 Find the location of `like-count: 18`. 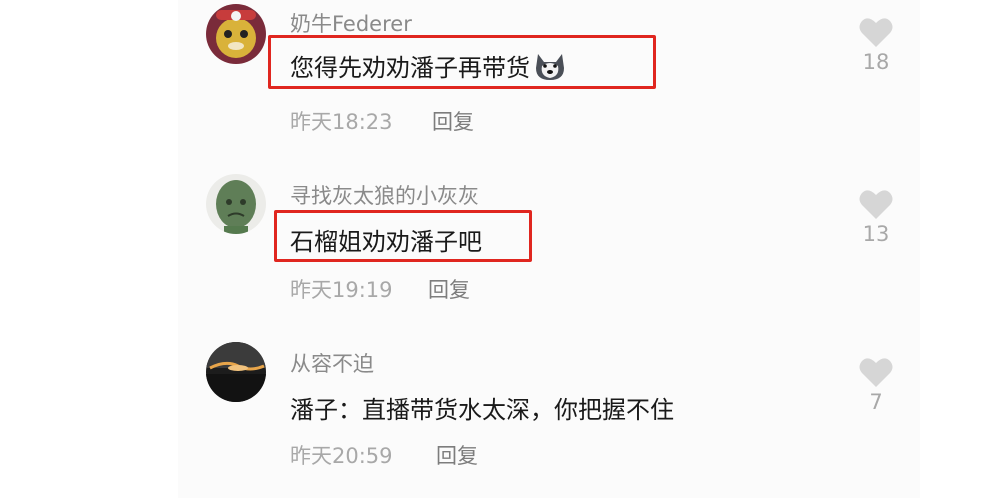

like-count: 18 is located at coordinates (876, 62).